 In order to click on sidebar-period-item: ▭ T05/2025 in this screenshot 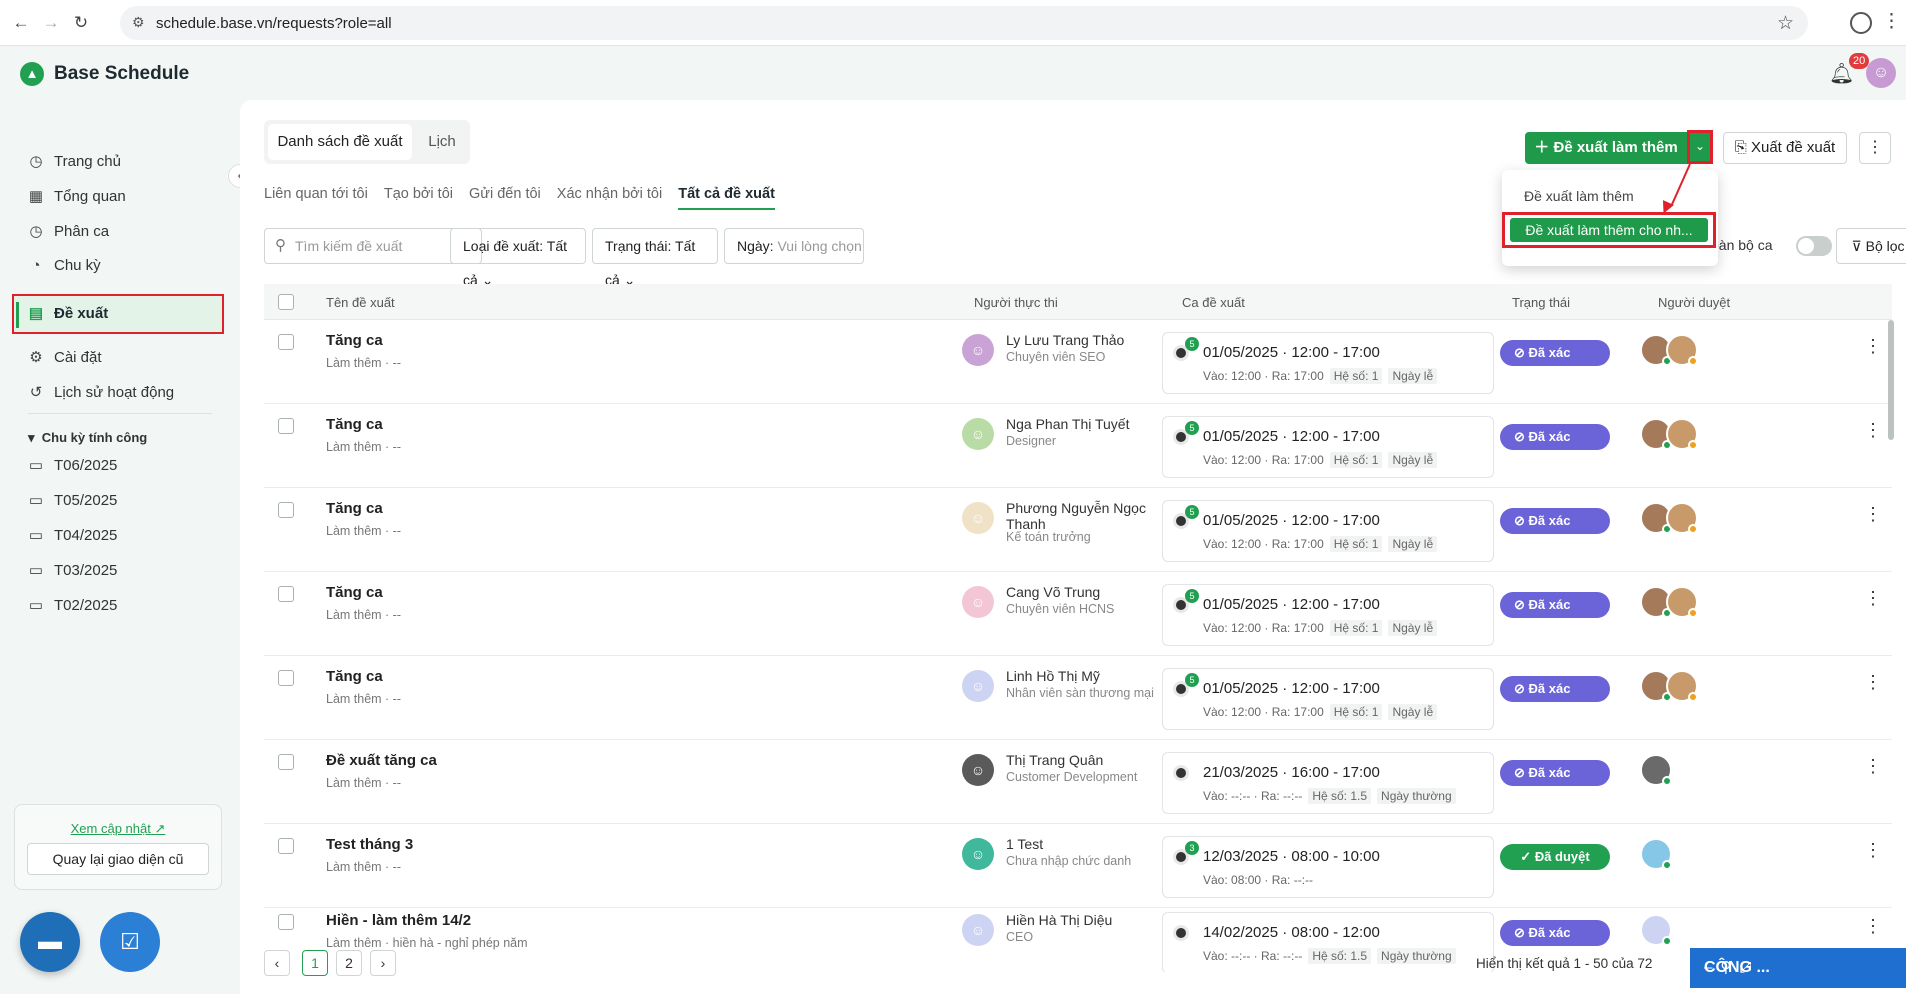, I will do `click(72, 500)`.